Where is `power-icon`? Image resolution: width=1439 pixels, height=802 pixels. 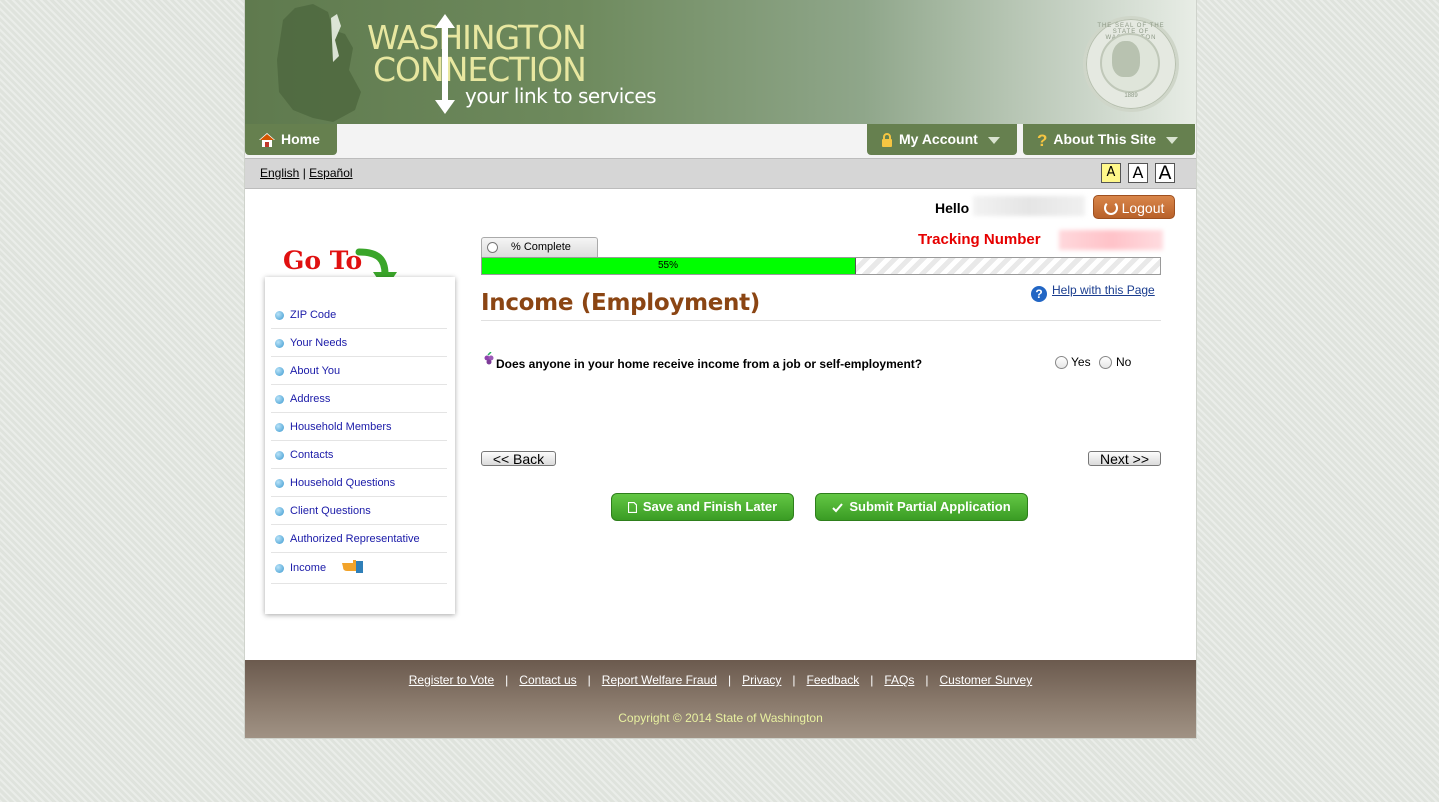 power-icon is located at coordinates (1110, 208).